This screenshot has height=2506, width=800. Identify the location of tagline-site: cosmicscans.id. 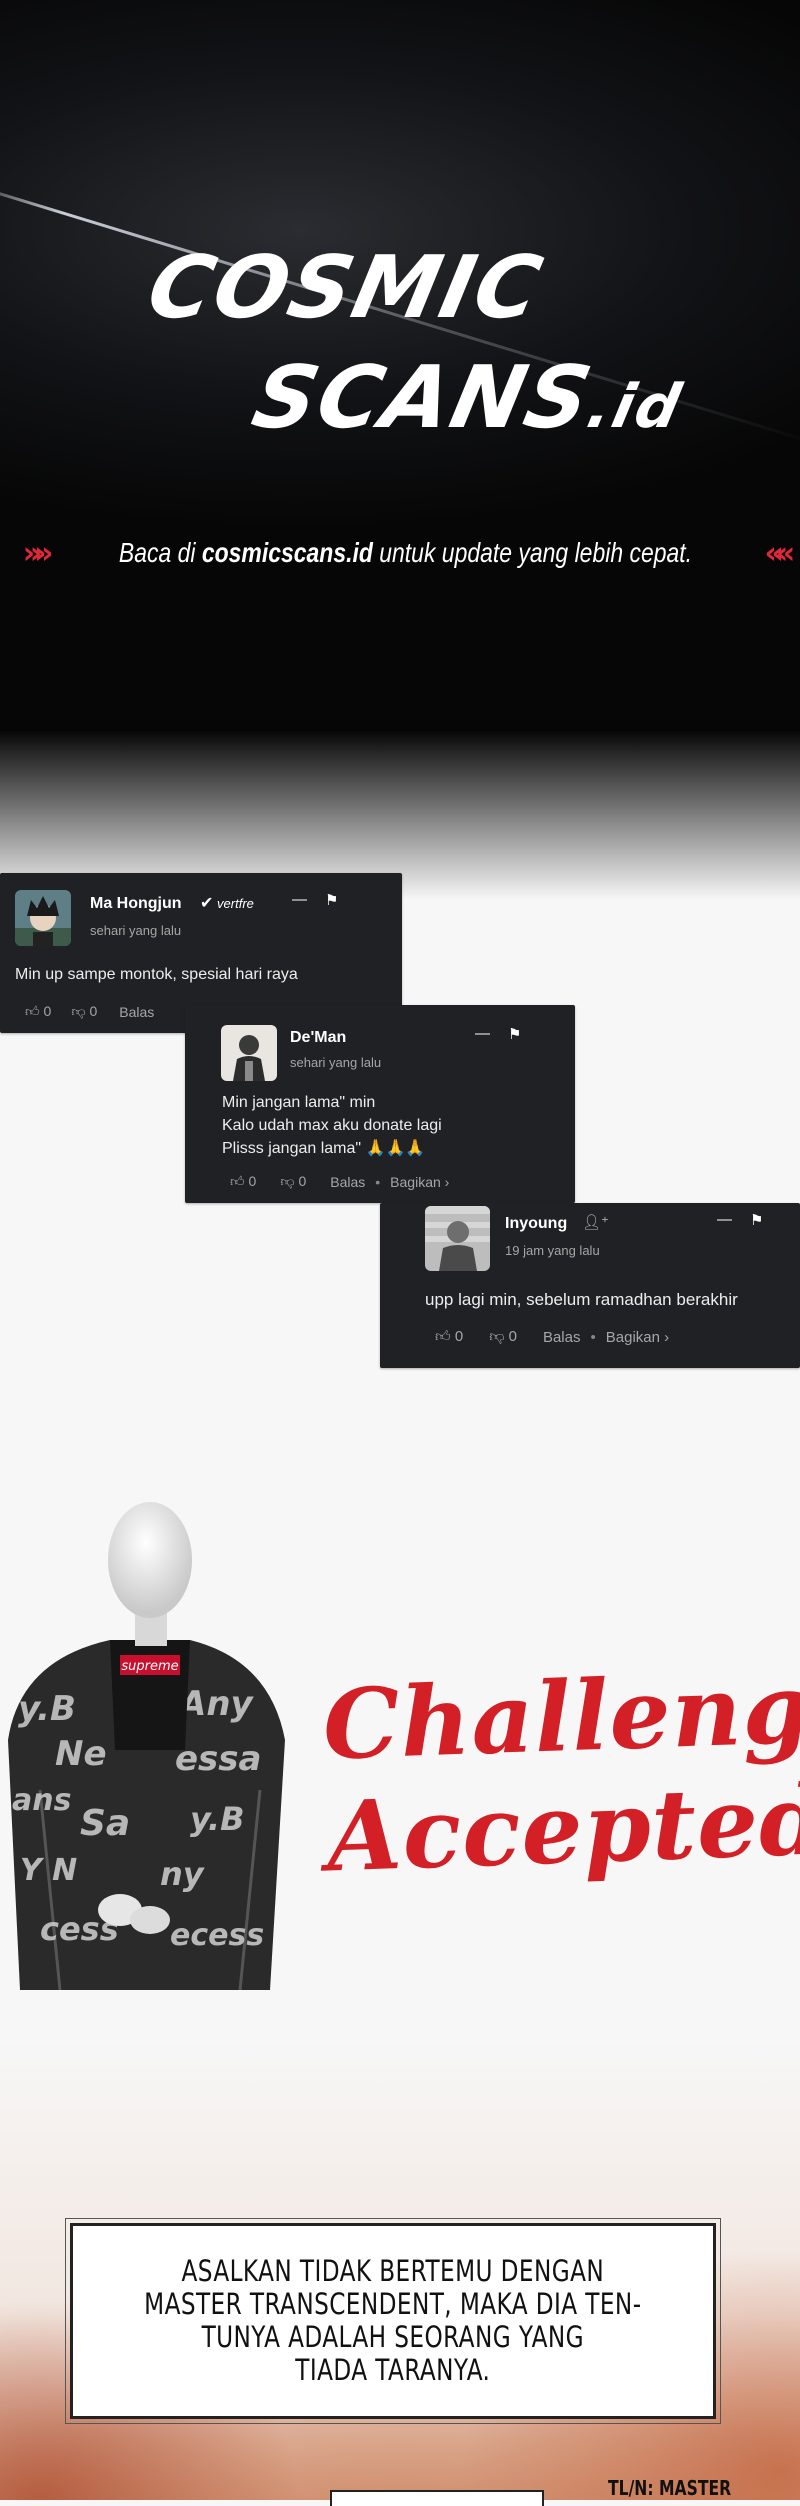
(286, 552).